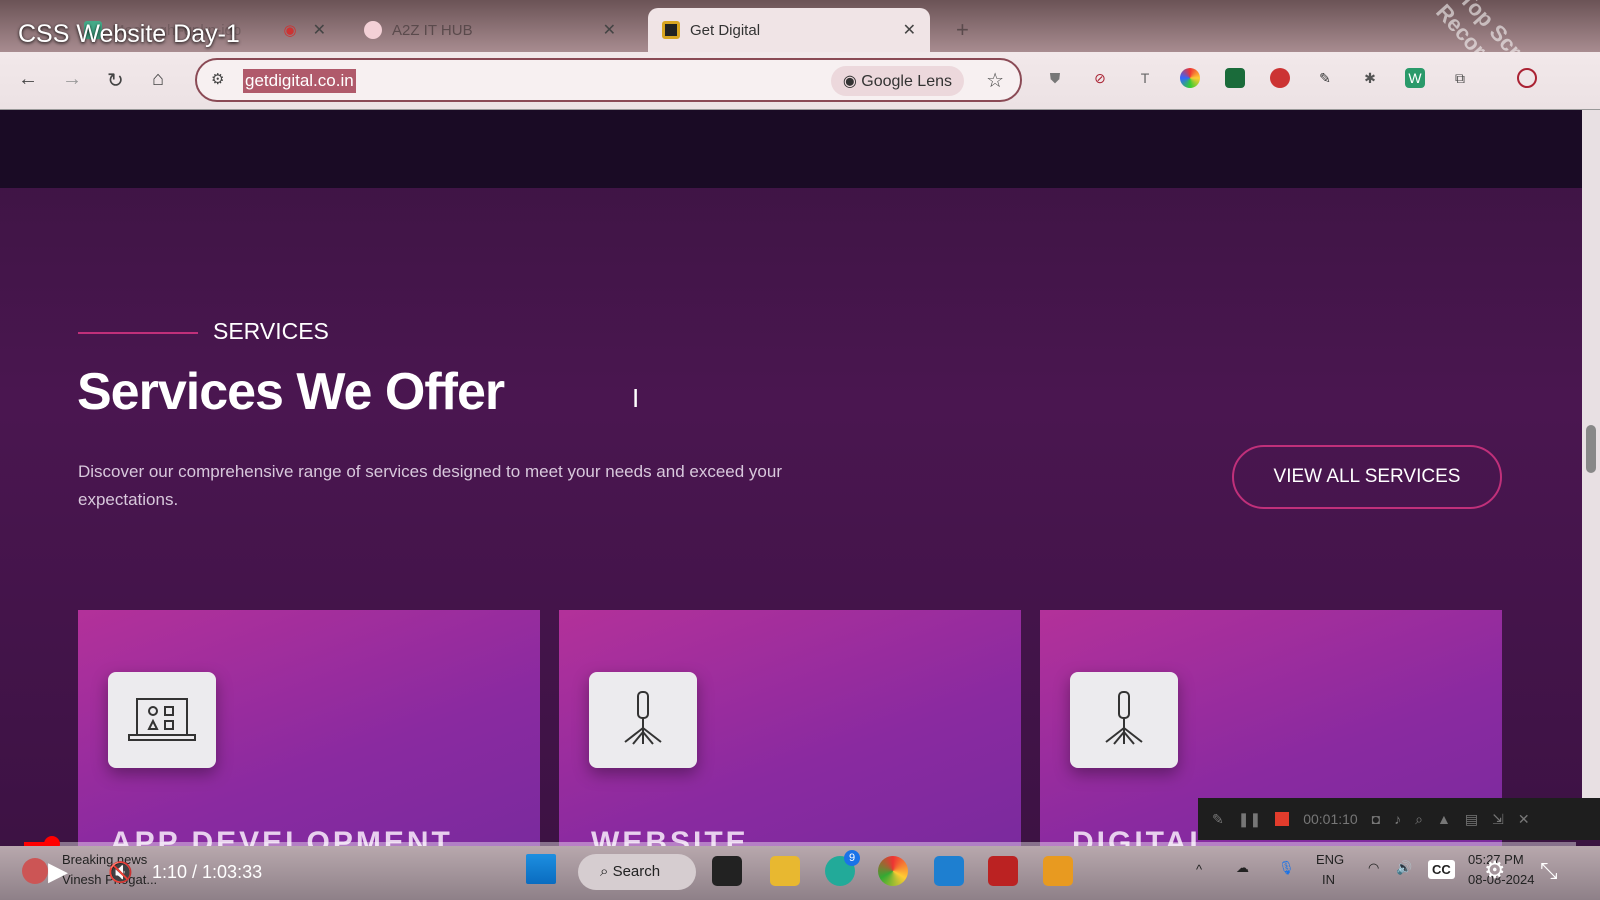 The height and width of the screenshot is (900, 1600). What do you see at coordinates (290, 30) in the screenshot?
I see `recording-icon: ◉` at bounding box center [290, 30].